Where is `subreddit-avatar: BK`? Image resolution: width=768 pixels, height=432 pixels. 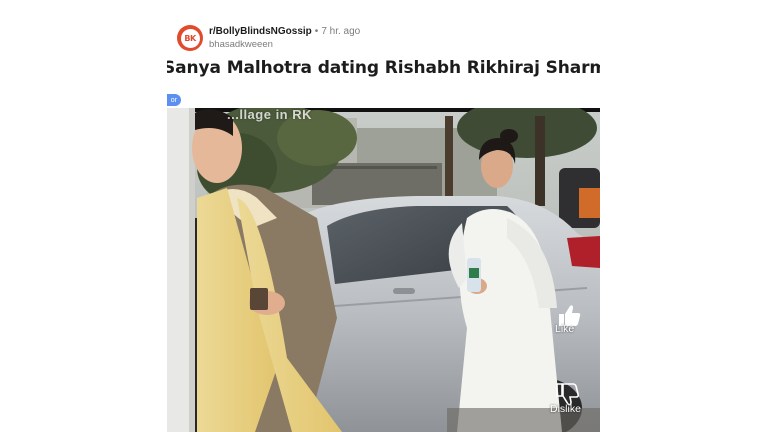 subreddit-avatar: BK is located at coordinates (190, 38).